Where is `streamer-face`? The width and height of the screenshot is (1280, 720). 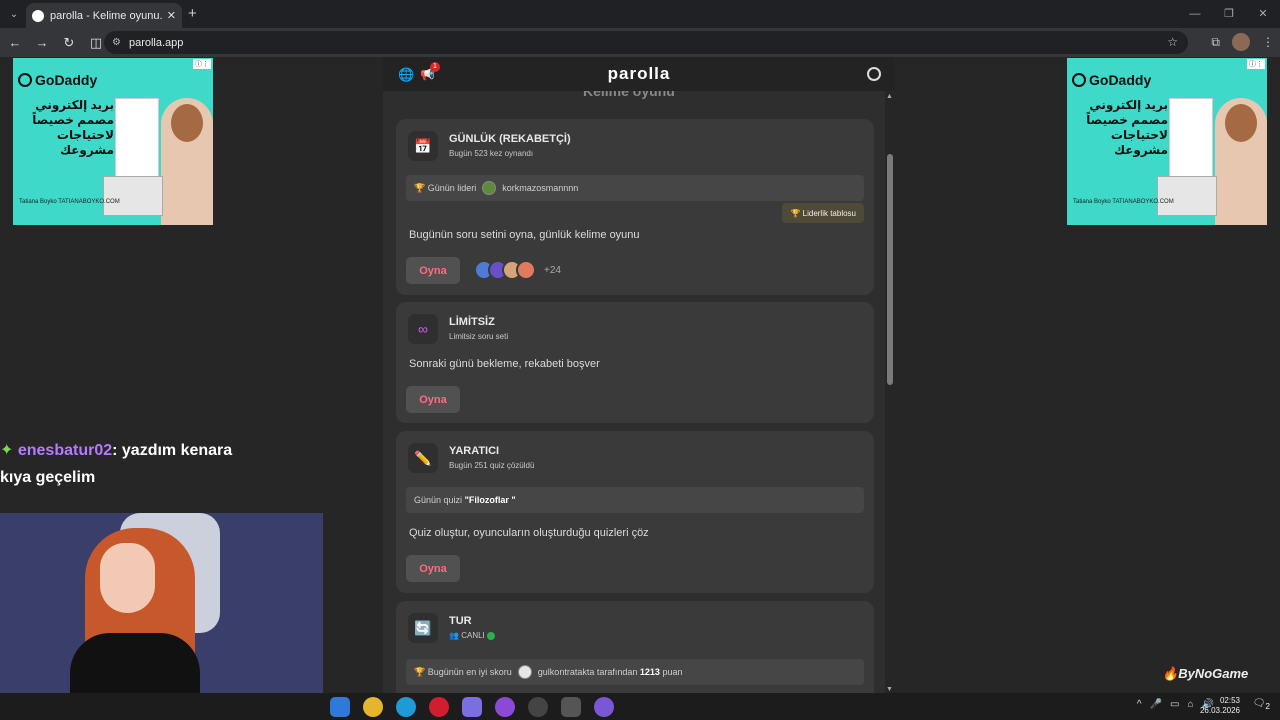 streamer-face is located at coordinates (127, 578).